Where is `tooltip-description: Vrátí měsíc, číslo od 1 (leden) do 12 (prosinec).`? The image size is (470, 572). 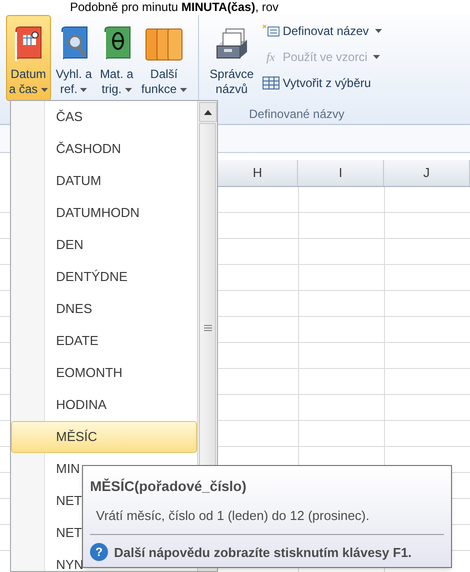 tooltip-description: Vrátí měsíc, číslo od 1 (leden) do 12 (prosinec). is located at coordinates (233, 516).